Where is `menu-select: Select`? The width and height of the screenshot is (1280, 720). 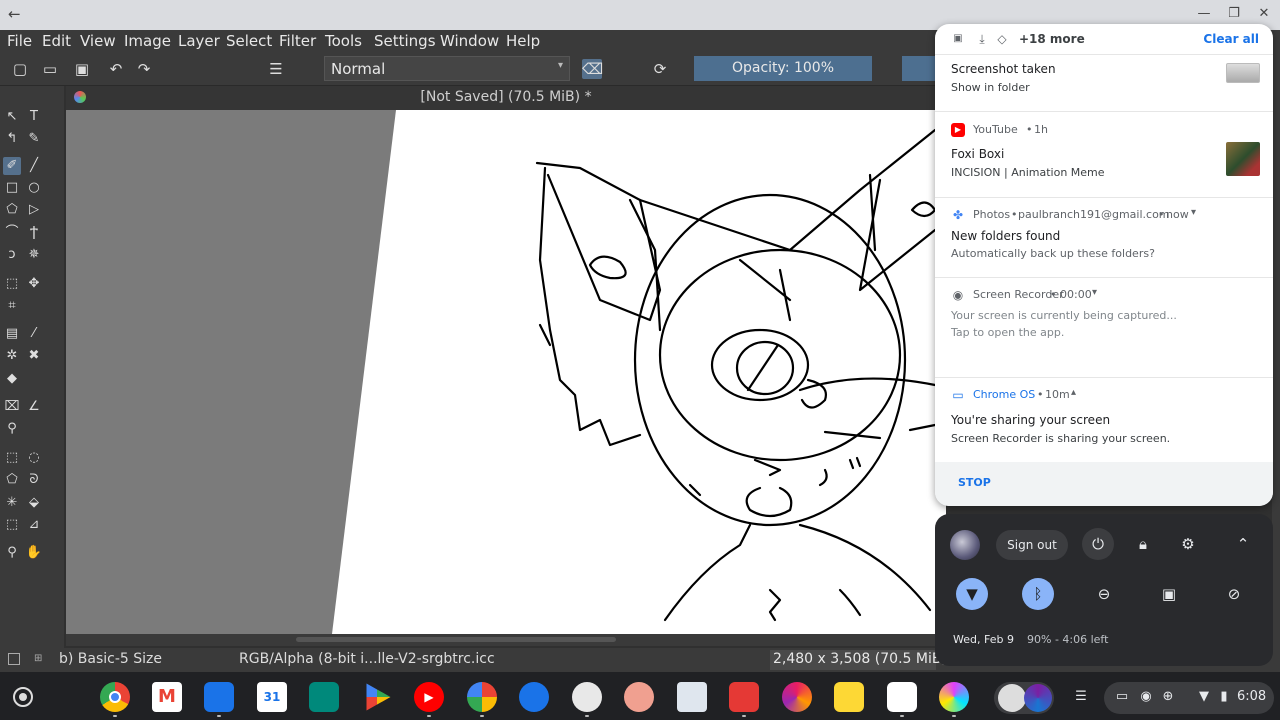
menu-select: Select is located at coordinates (249, 41).